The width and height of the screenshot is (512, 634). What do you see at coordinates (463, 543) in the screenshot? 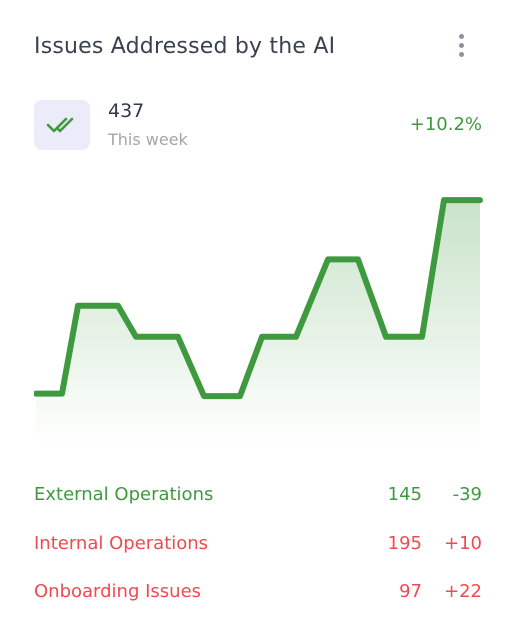
I see `breakdown-delta: +10` at bounding box center [463, 543].